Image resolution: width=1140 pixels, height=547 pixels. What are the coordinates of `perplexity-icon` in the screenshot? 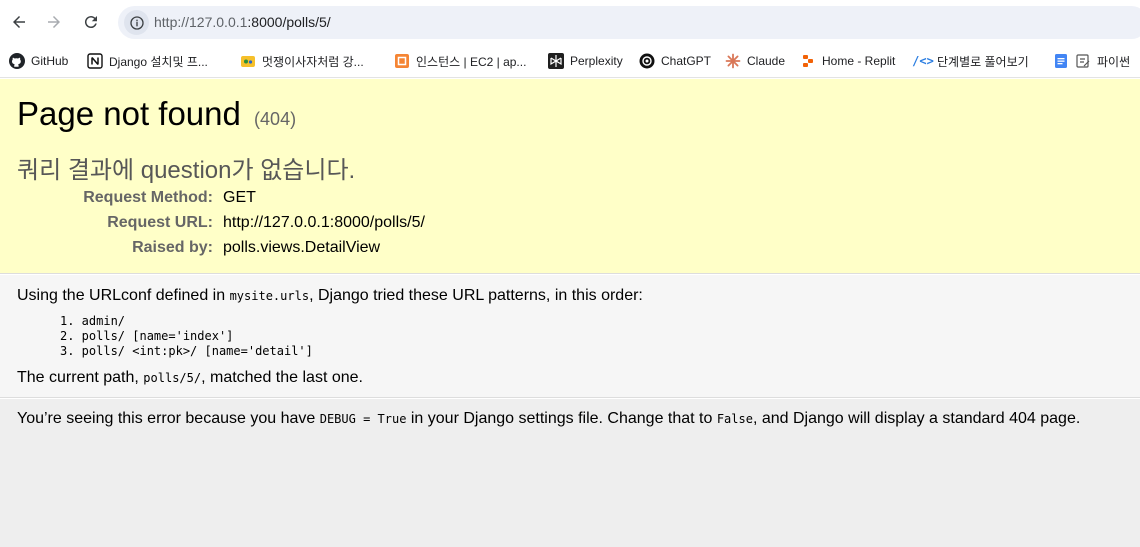 It's located at (556, 61).